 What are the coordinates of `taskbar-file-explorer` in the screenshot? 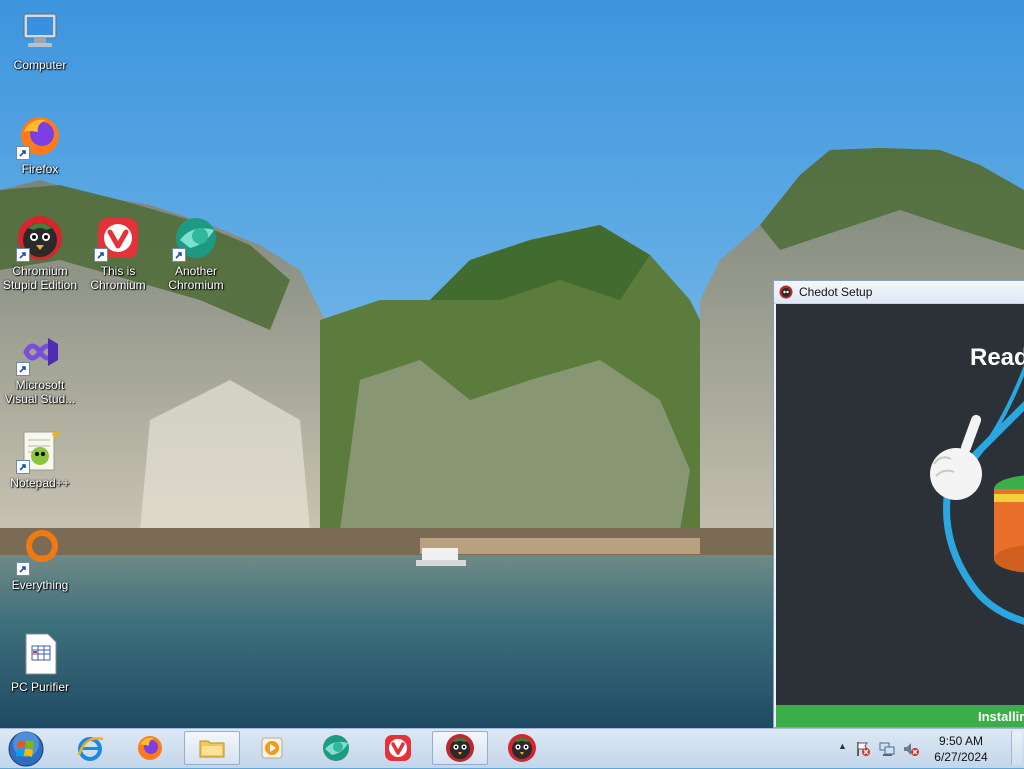 It's located at (212, 748).